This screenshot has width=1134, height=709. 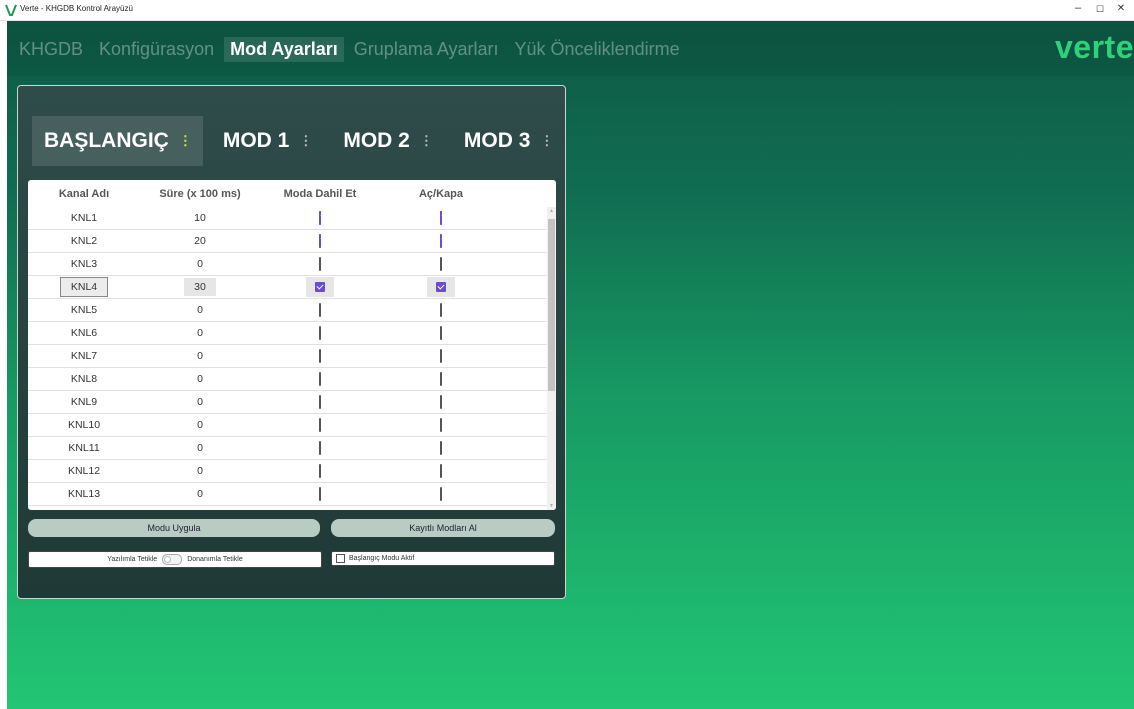 What do you see at coordinates (320, 194) in the screenshot?
I see `header-moda-dahil-et: Moda Dahil Et` at bounding box center [320, 194].